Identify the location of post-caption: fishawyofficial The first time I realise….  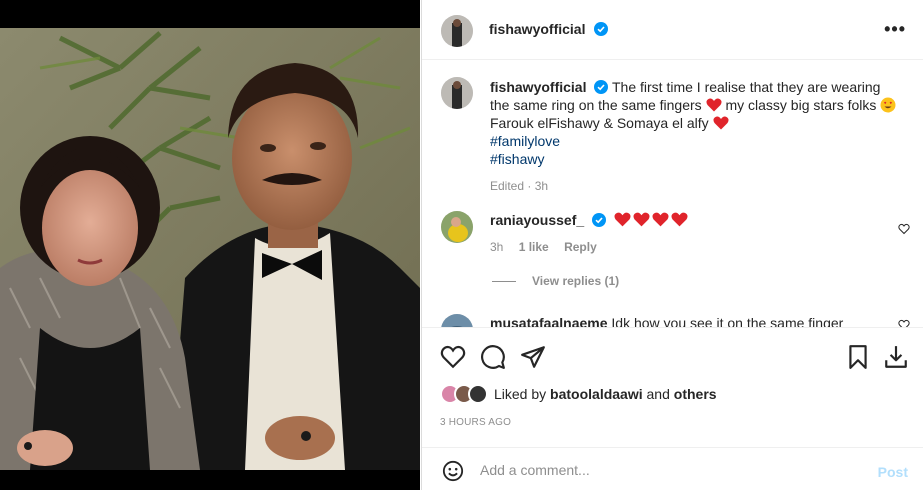
(695, 136).